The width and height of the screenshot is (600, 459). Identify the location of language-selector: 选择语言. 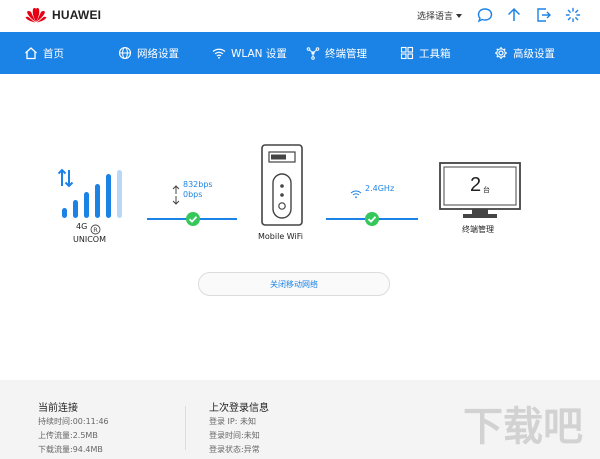
(440, 15).